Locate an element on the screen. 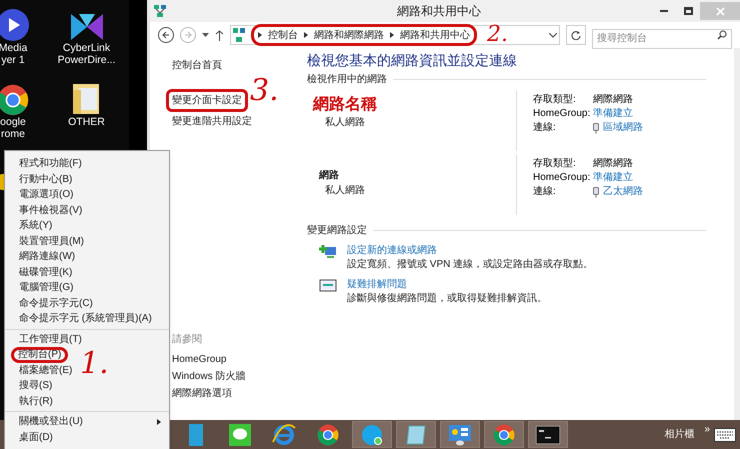 Image resolution: width=740 pixels, height=449 pixels. menu-item: 系統(Y) is located at coordinates (35, 226).